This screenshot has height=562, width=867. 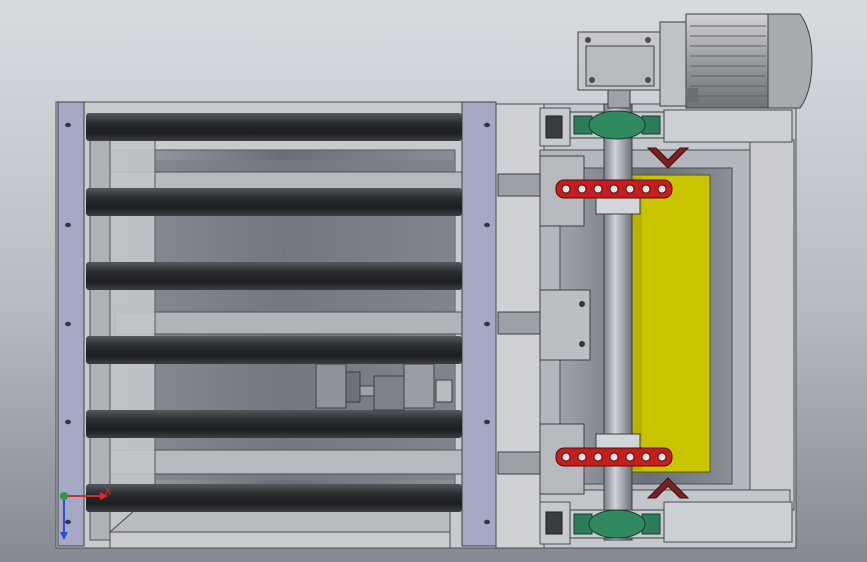 I want to click on bearing-top, so click(x=617, y=125).